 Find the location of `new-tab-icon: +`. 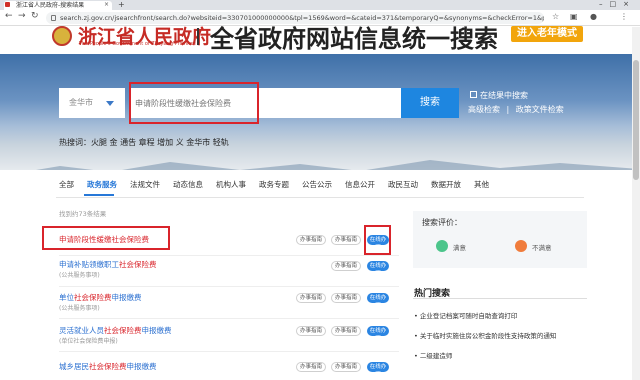

new-tab-icon: + is located at coordinates (121, 4).